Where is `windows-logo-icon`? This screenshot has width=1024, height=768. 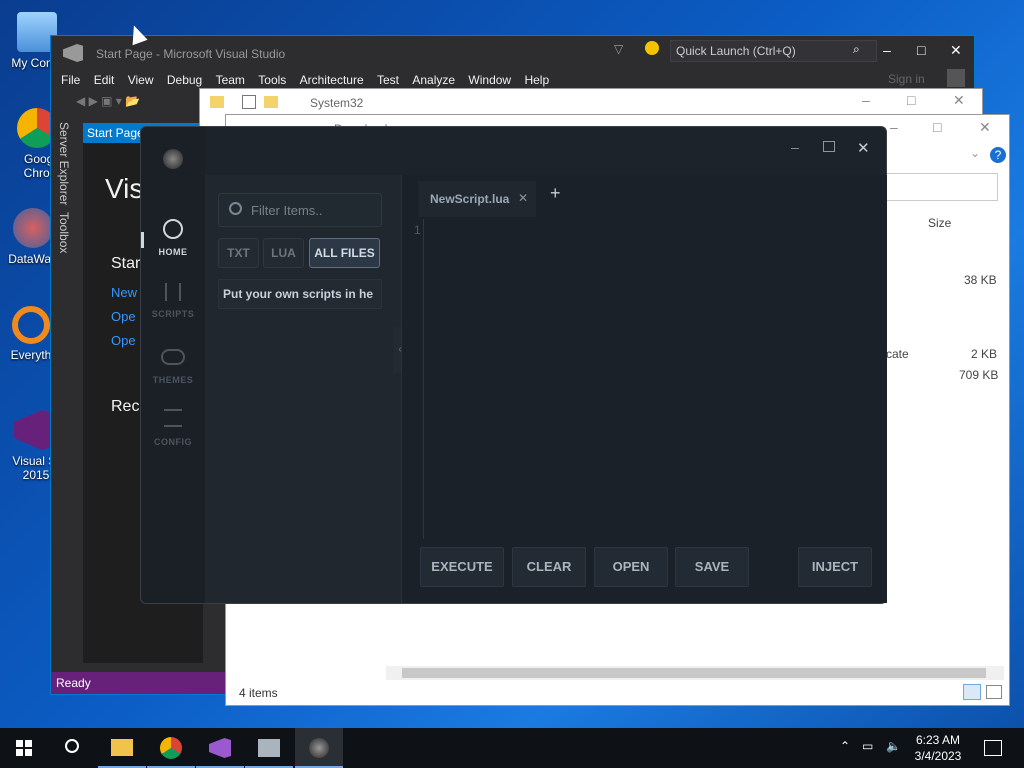
windows-logo-icon is located at coordinates (24, 748).